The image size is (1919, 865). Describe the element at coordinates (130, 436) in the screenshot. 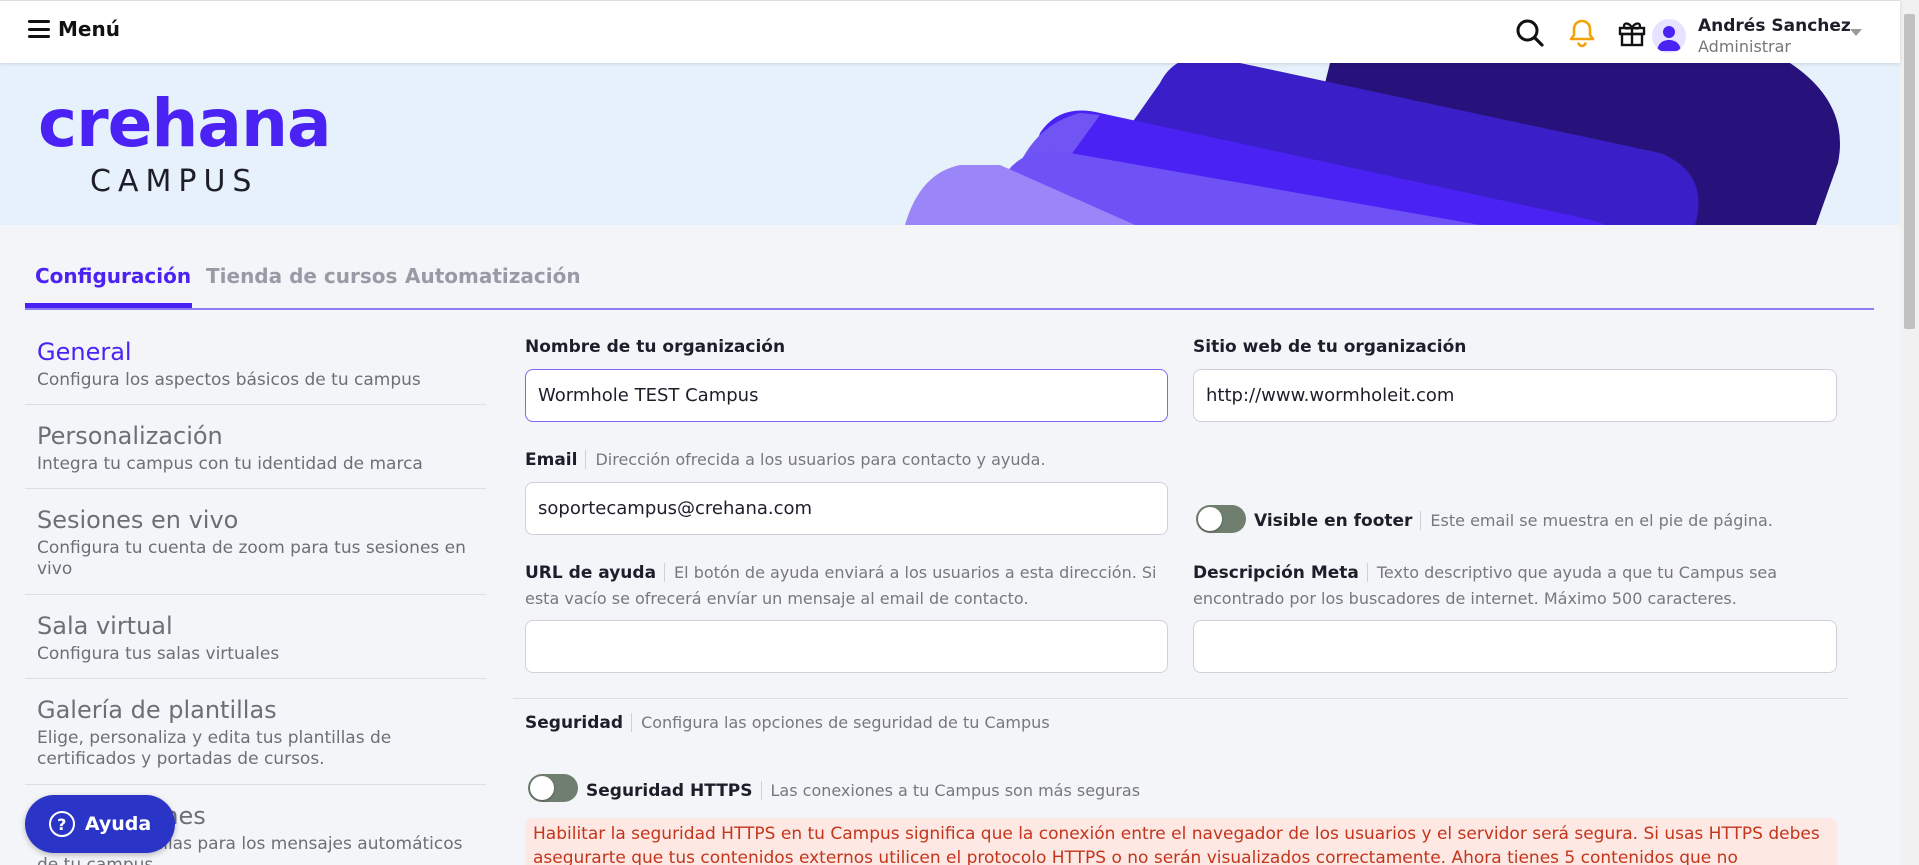

I see `sidebar-item-title: Personalización` at that location.